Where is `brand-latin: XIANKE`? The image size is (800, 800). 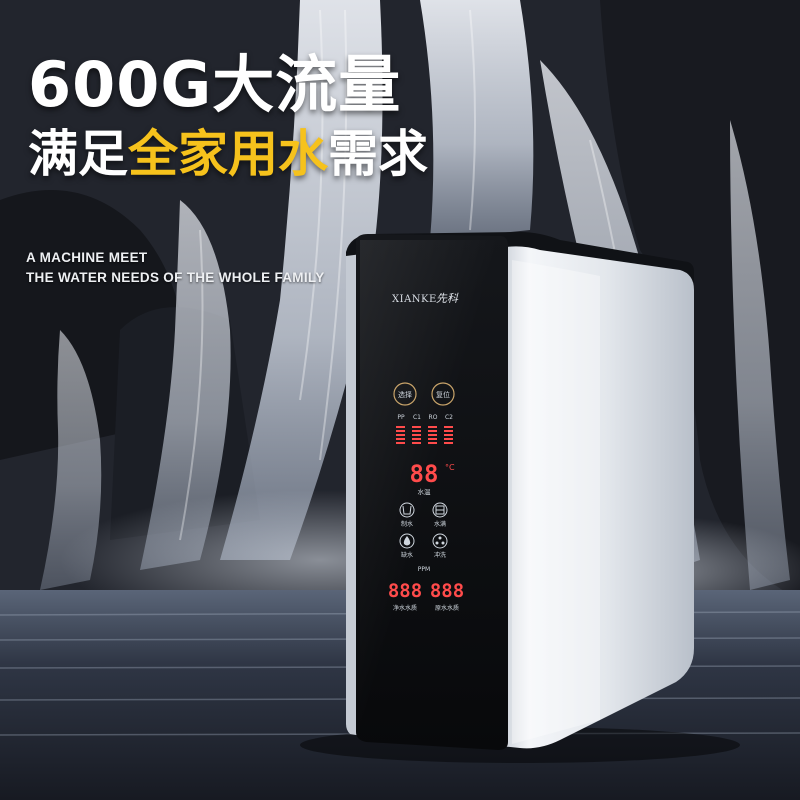 brand-latin: XIANKE is located at coordinates (414, 299).